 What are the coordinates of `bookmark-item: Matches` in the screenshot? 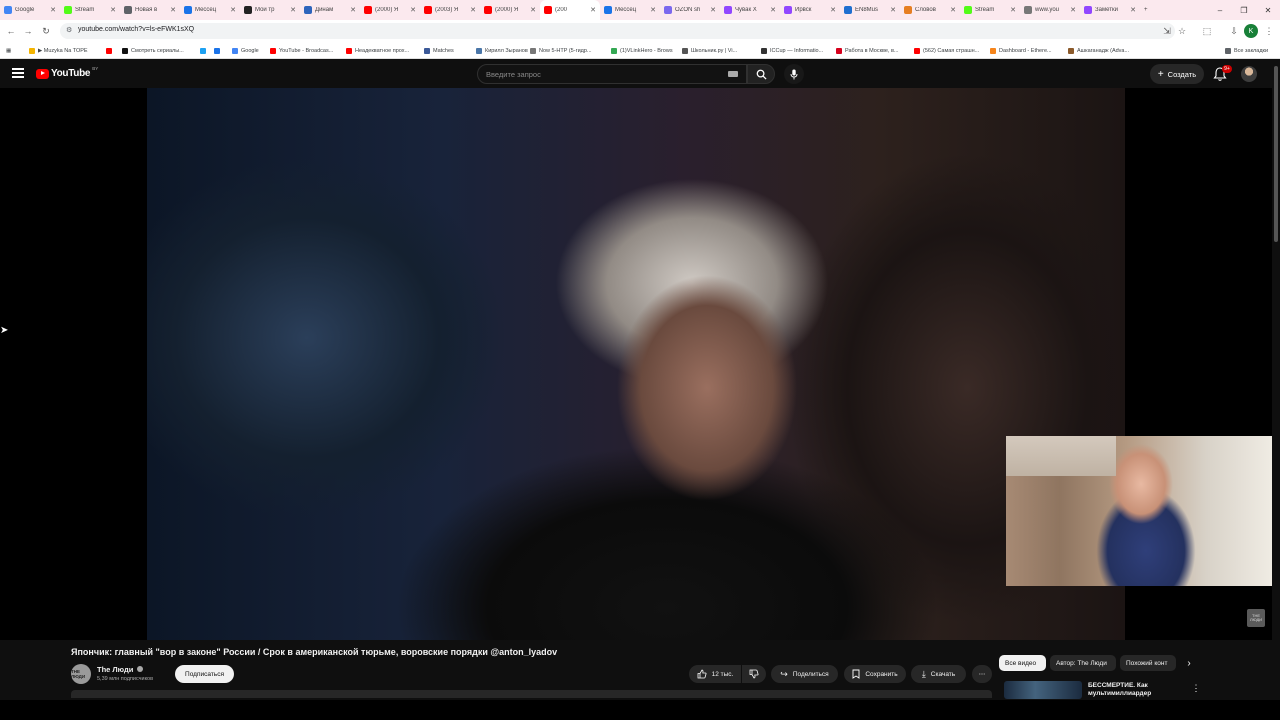 It's located at (439, 50).